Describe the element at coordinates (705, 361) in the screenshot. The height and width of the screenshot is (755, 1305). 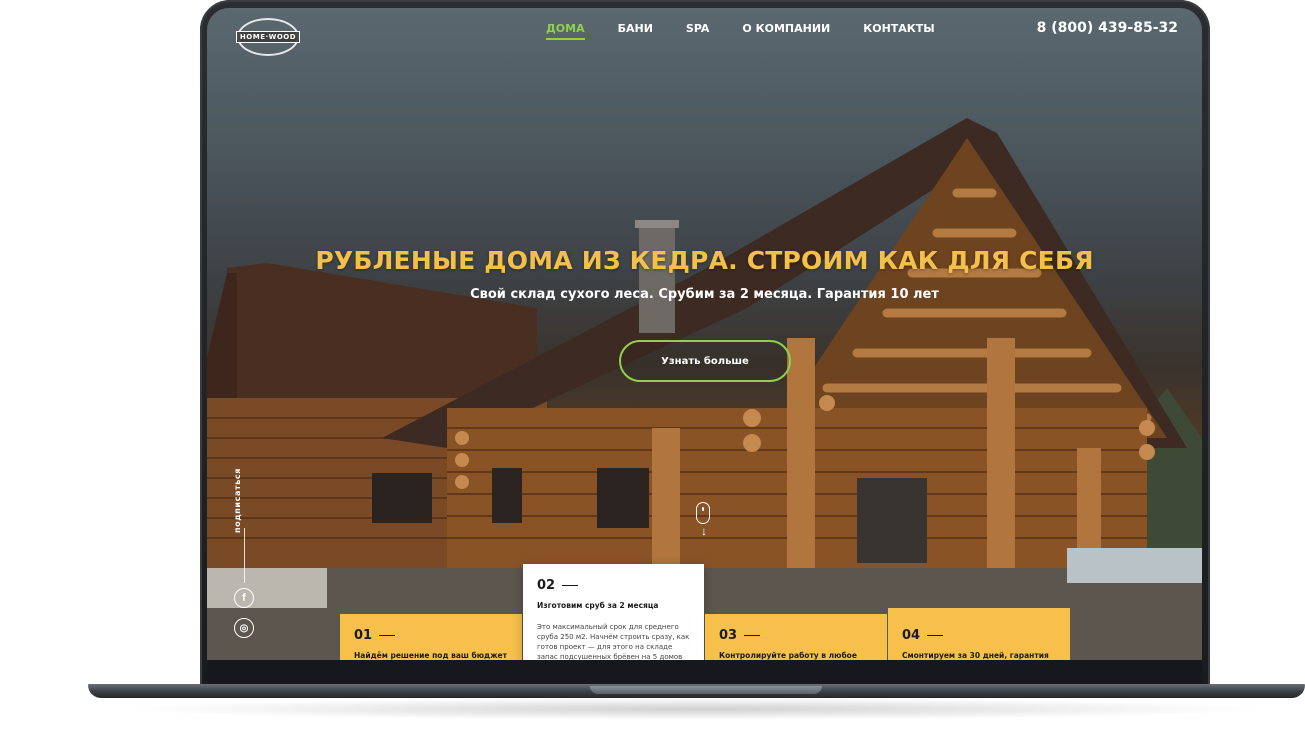
I see `learn-more-button: Узнать больше` at that location.